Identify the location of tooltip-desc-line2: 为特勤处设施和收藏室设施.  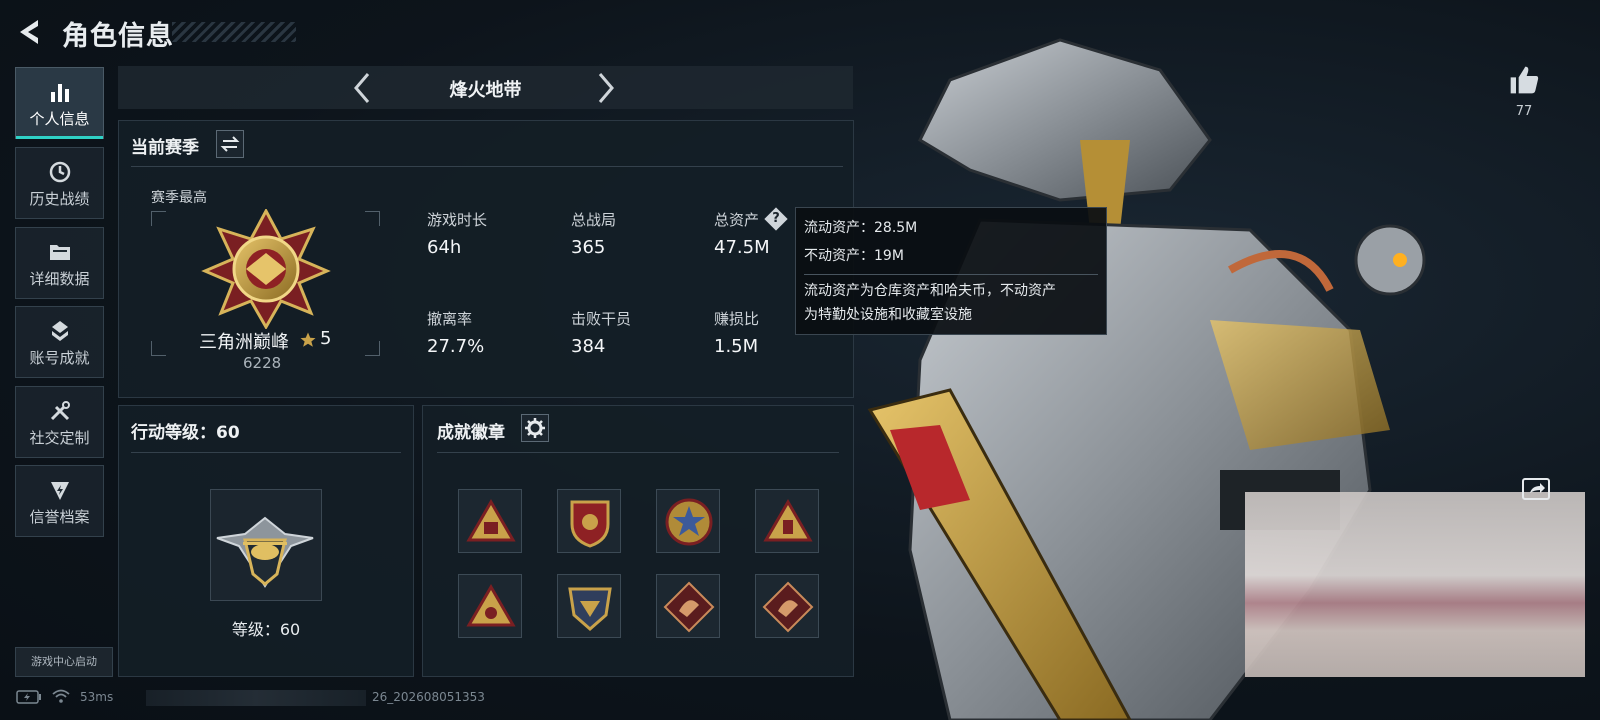
(888, 315).